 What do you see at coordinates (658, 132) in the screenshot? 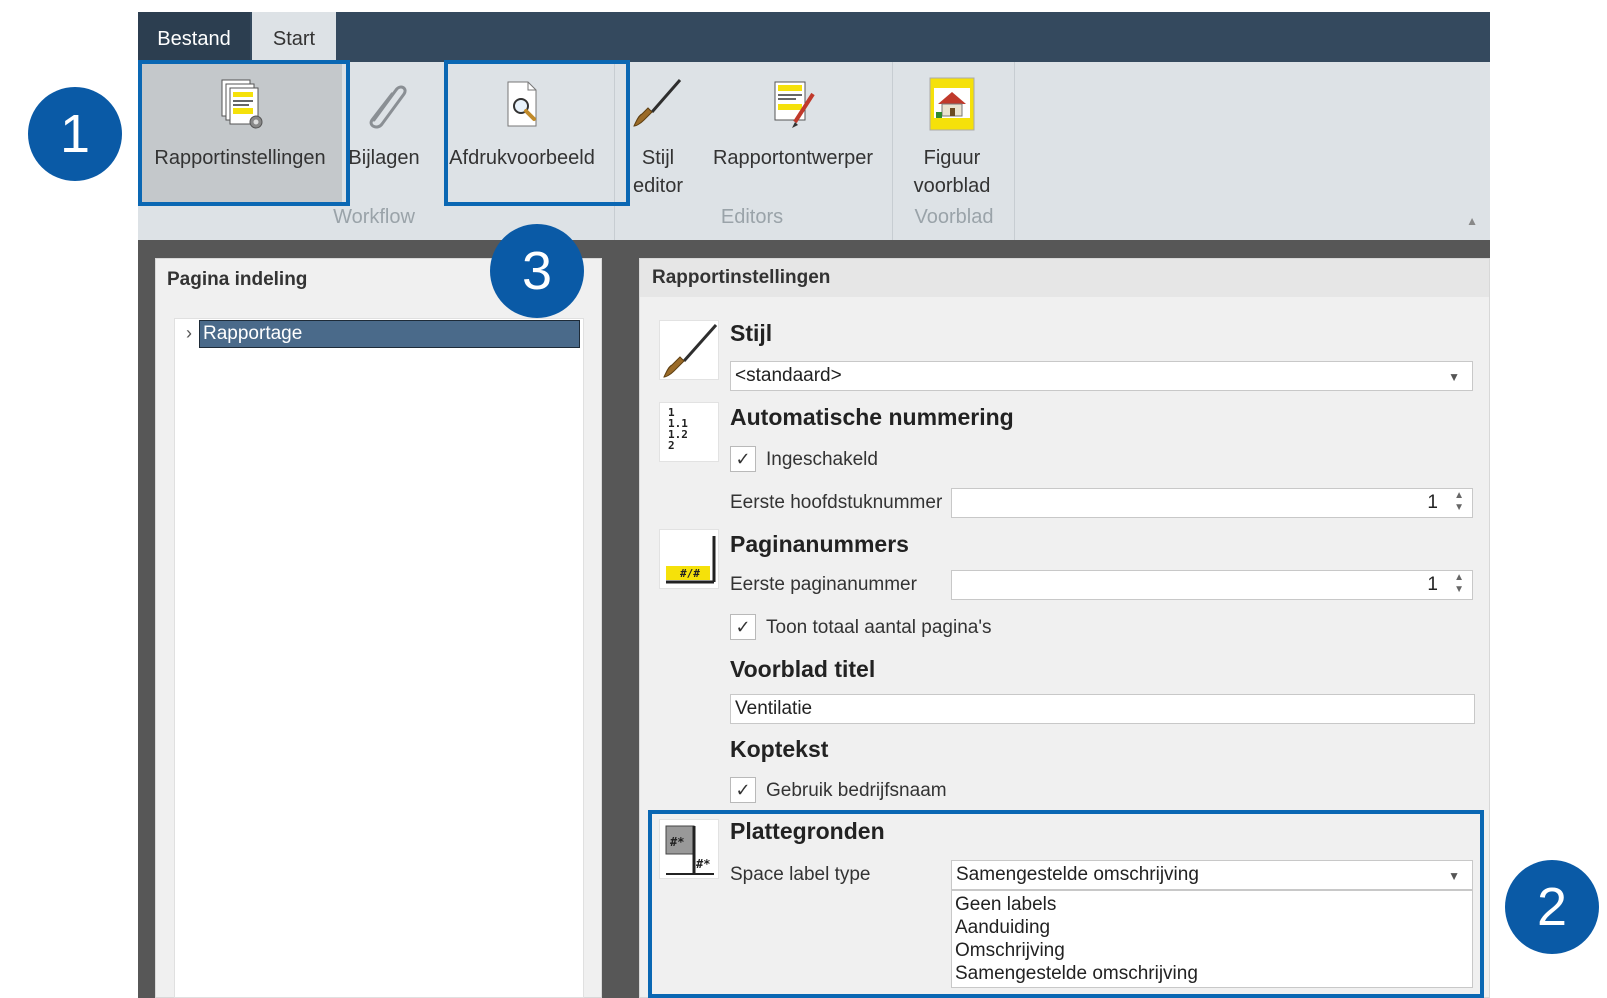
I see `style-editor-button: Stijl editor` at bounding box center [658, 132].